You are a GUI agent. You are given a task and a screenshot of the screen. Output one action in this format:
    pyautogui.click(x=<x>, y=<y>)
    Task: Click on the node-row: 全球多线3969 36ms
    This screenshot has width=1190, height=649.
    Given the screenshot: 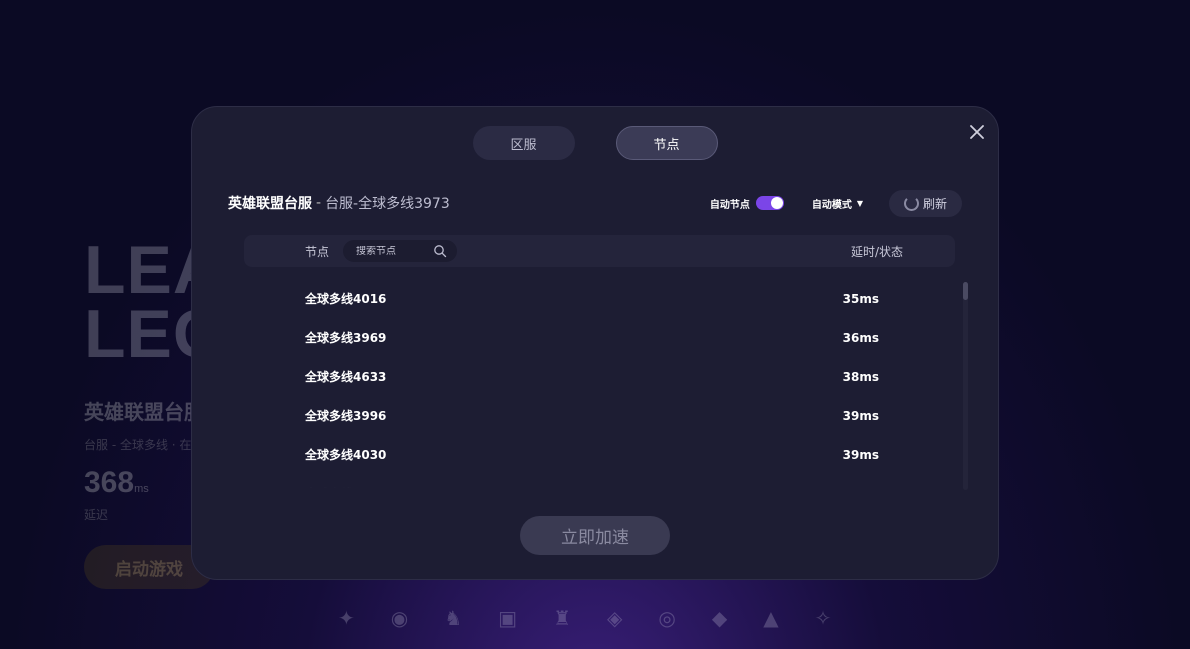 What is the action you would take?
    pyautogui.click(x=599, y=337)
    